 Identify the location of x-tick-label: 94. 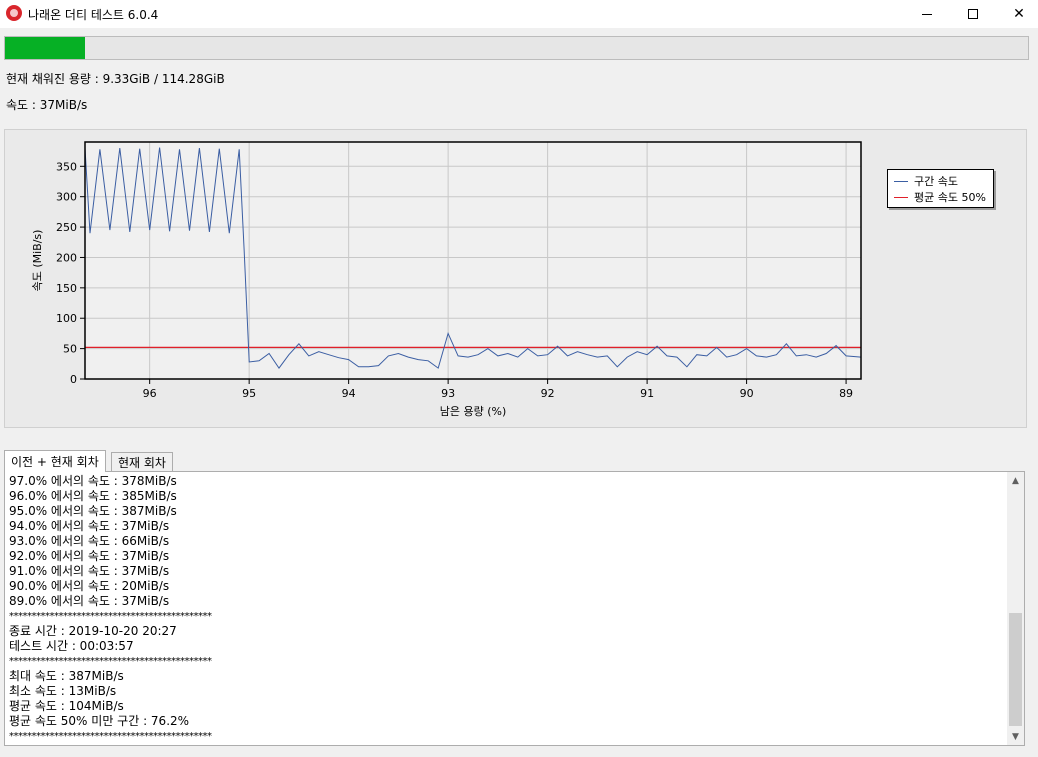
(349, 393).